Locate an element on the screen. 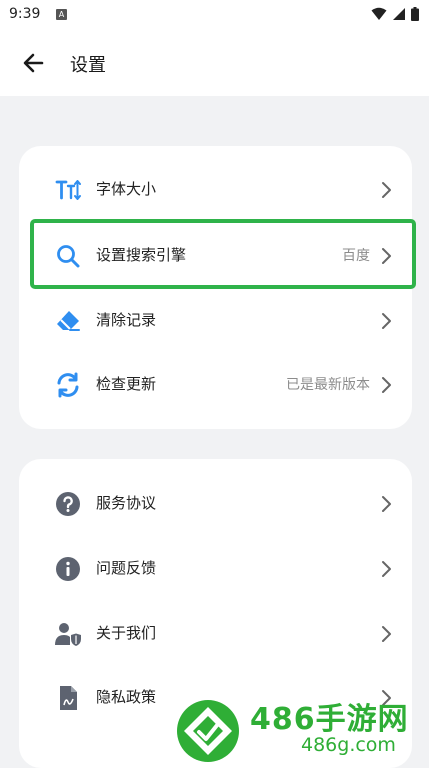 The image size is (429, 768). user-shield-icon is located at coordinates (68, 634).